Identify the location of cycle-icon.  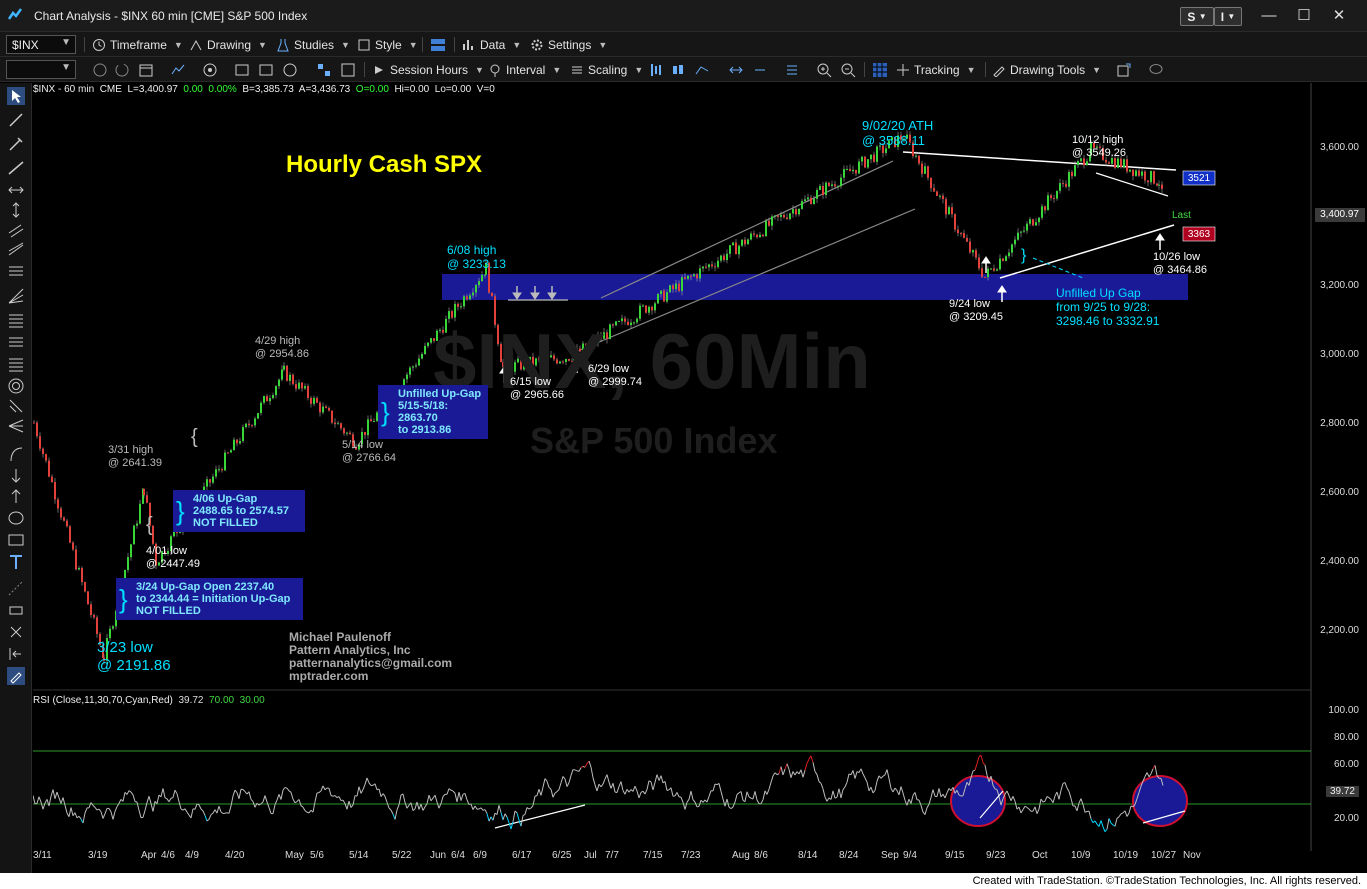
(210, 70).